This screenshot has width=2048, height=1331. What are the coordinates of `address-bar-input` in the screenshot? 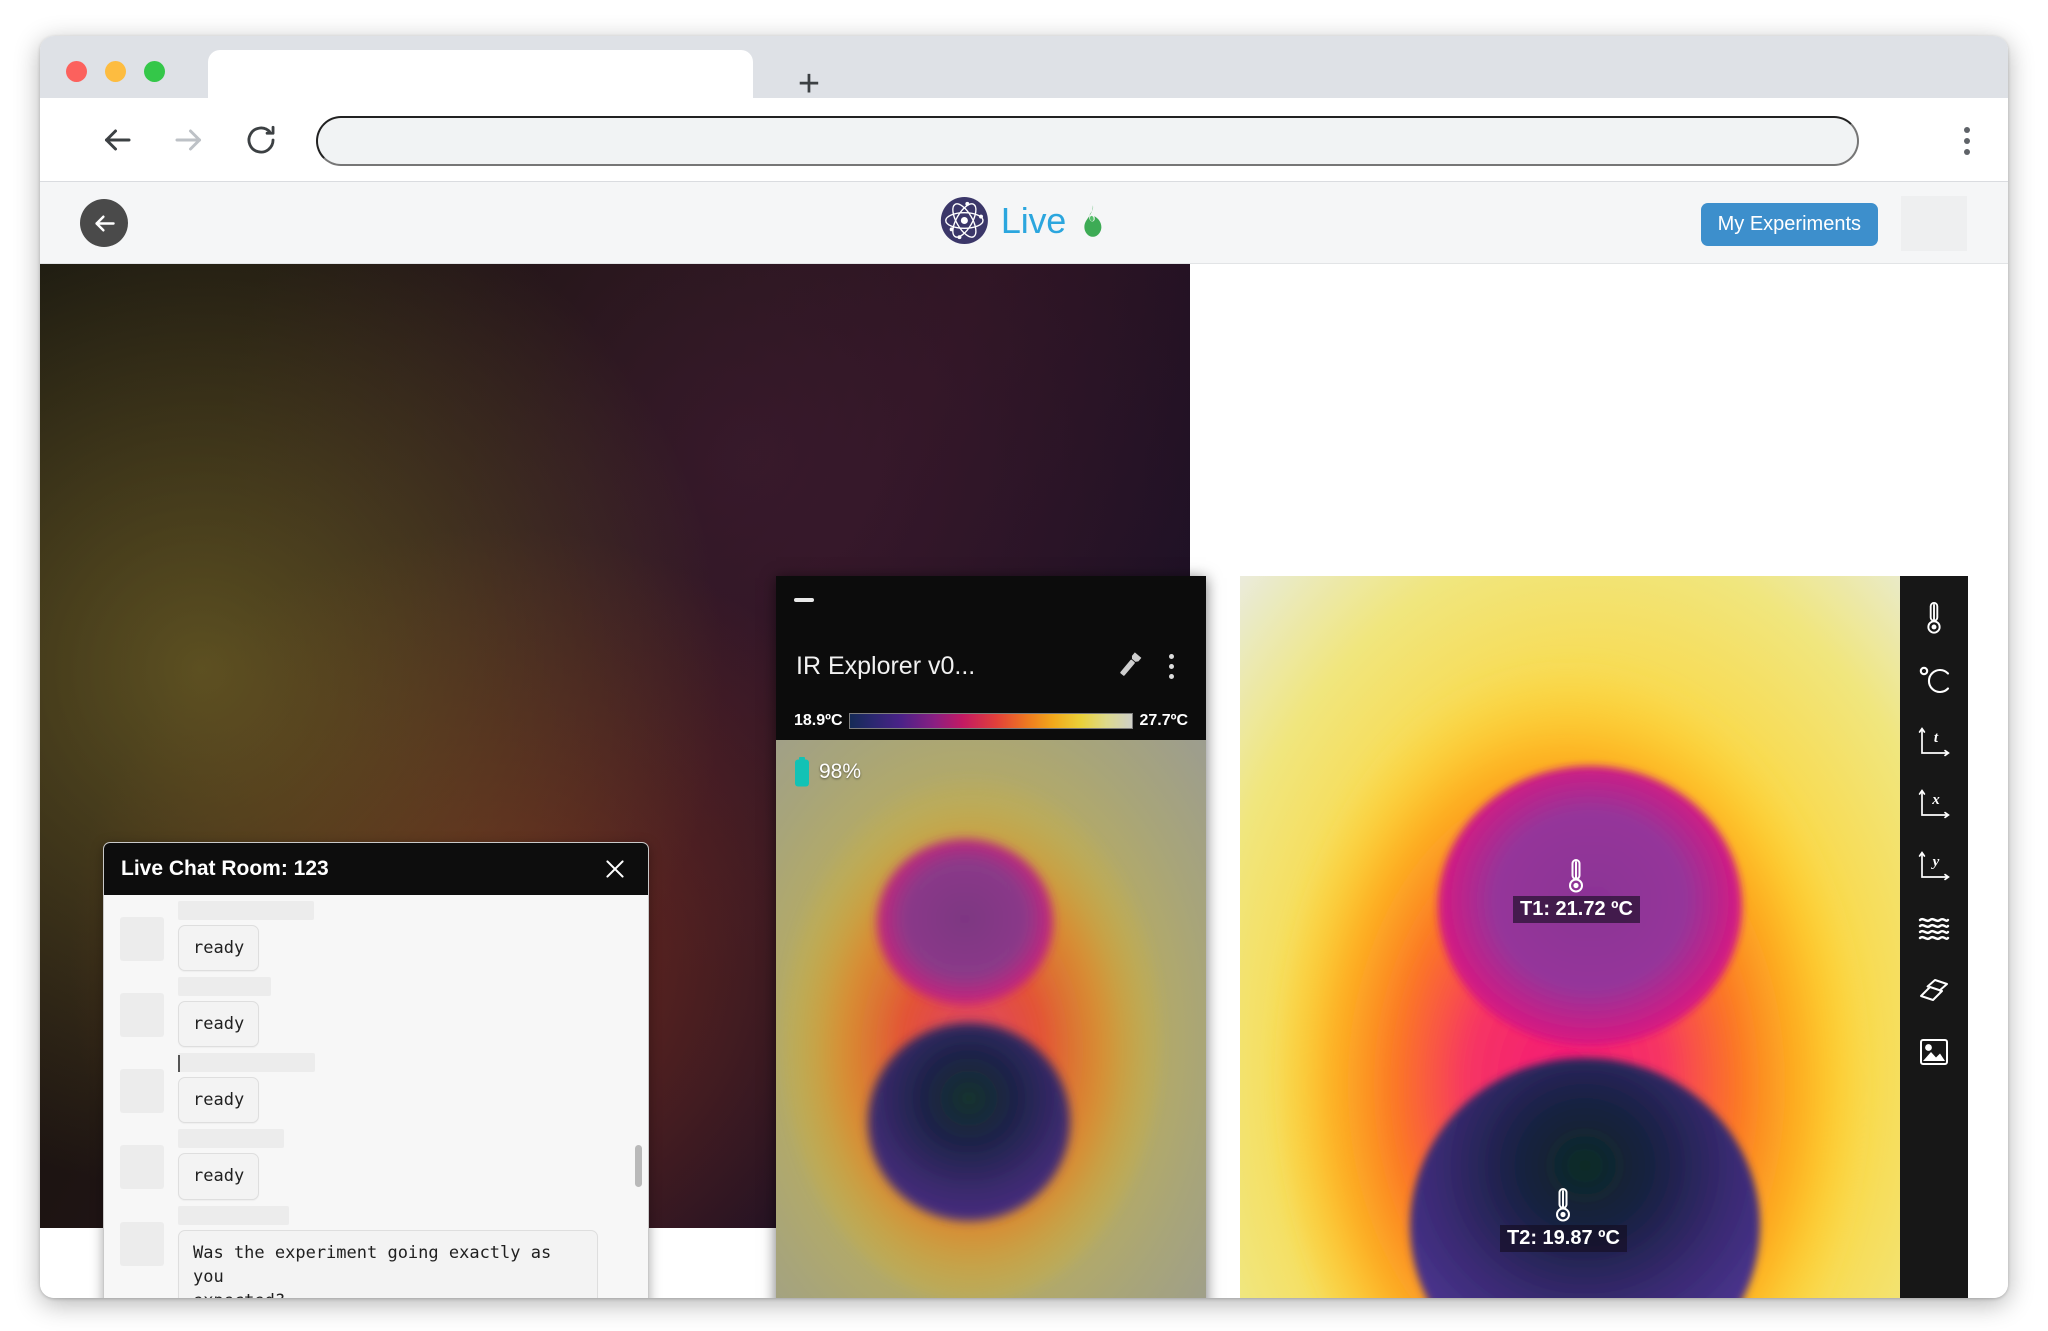 It's located at (1087, 141).